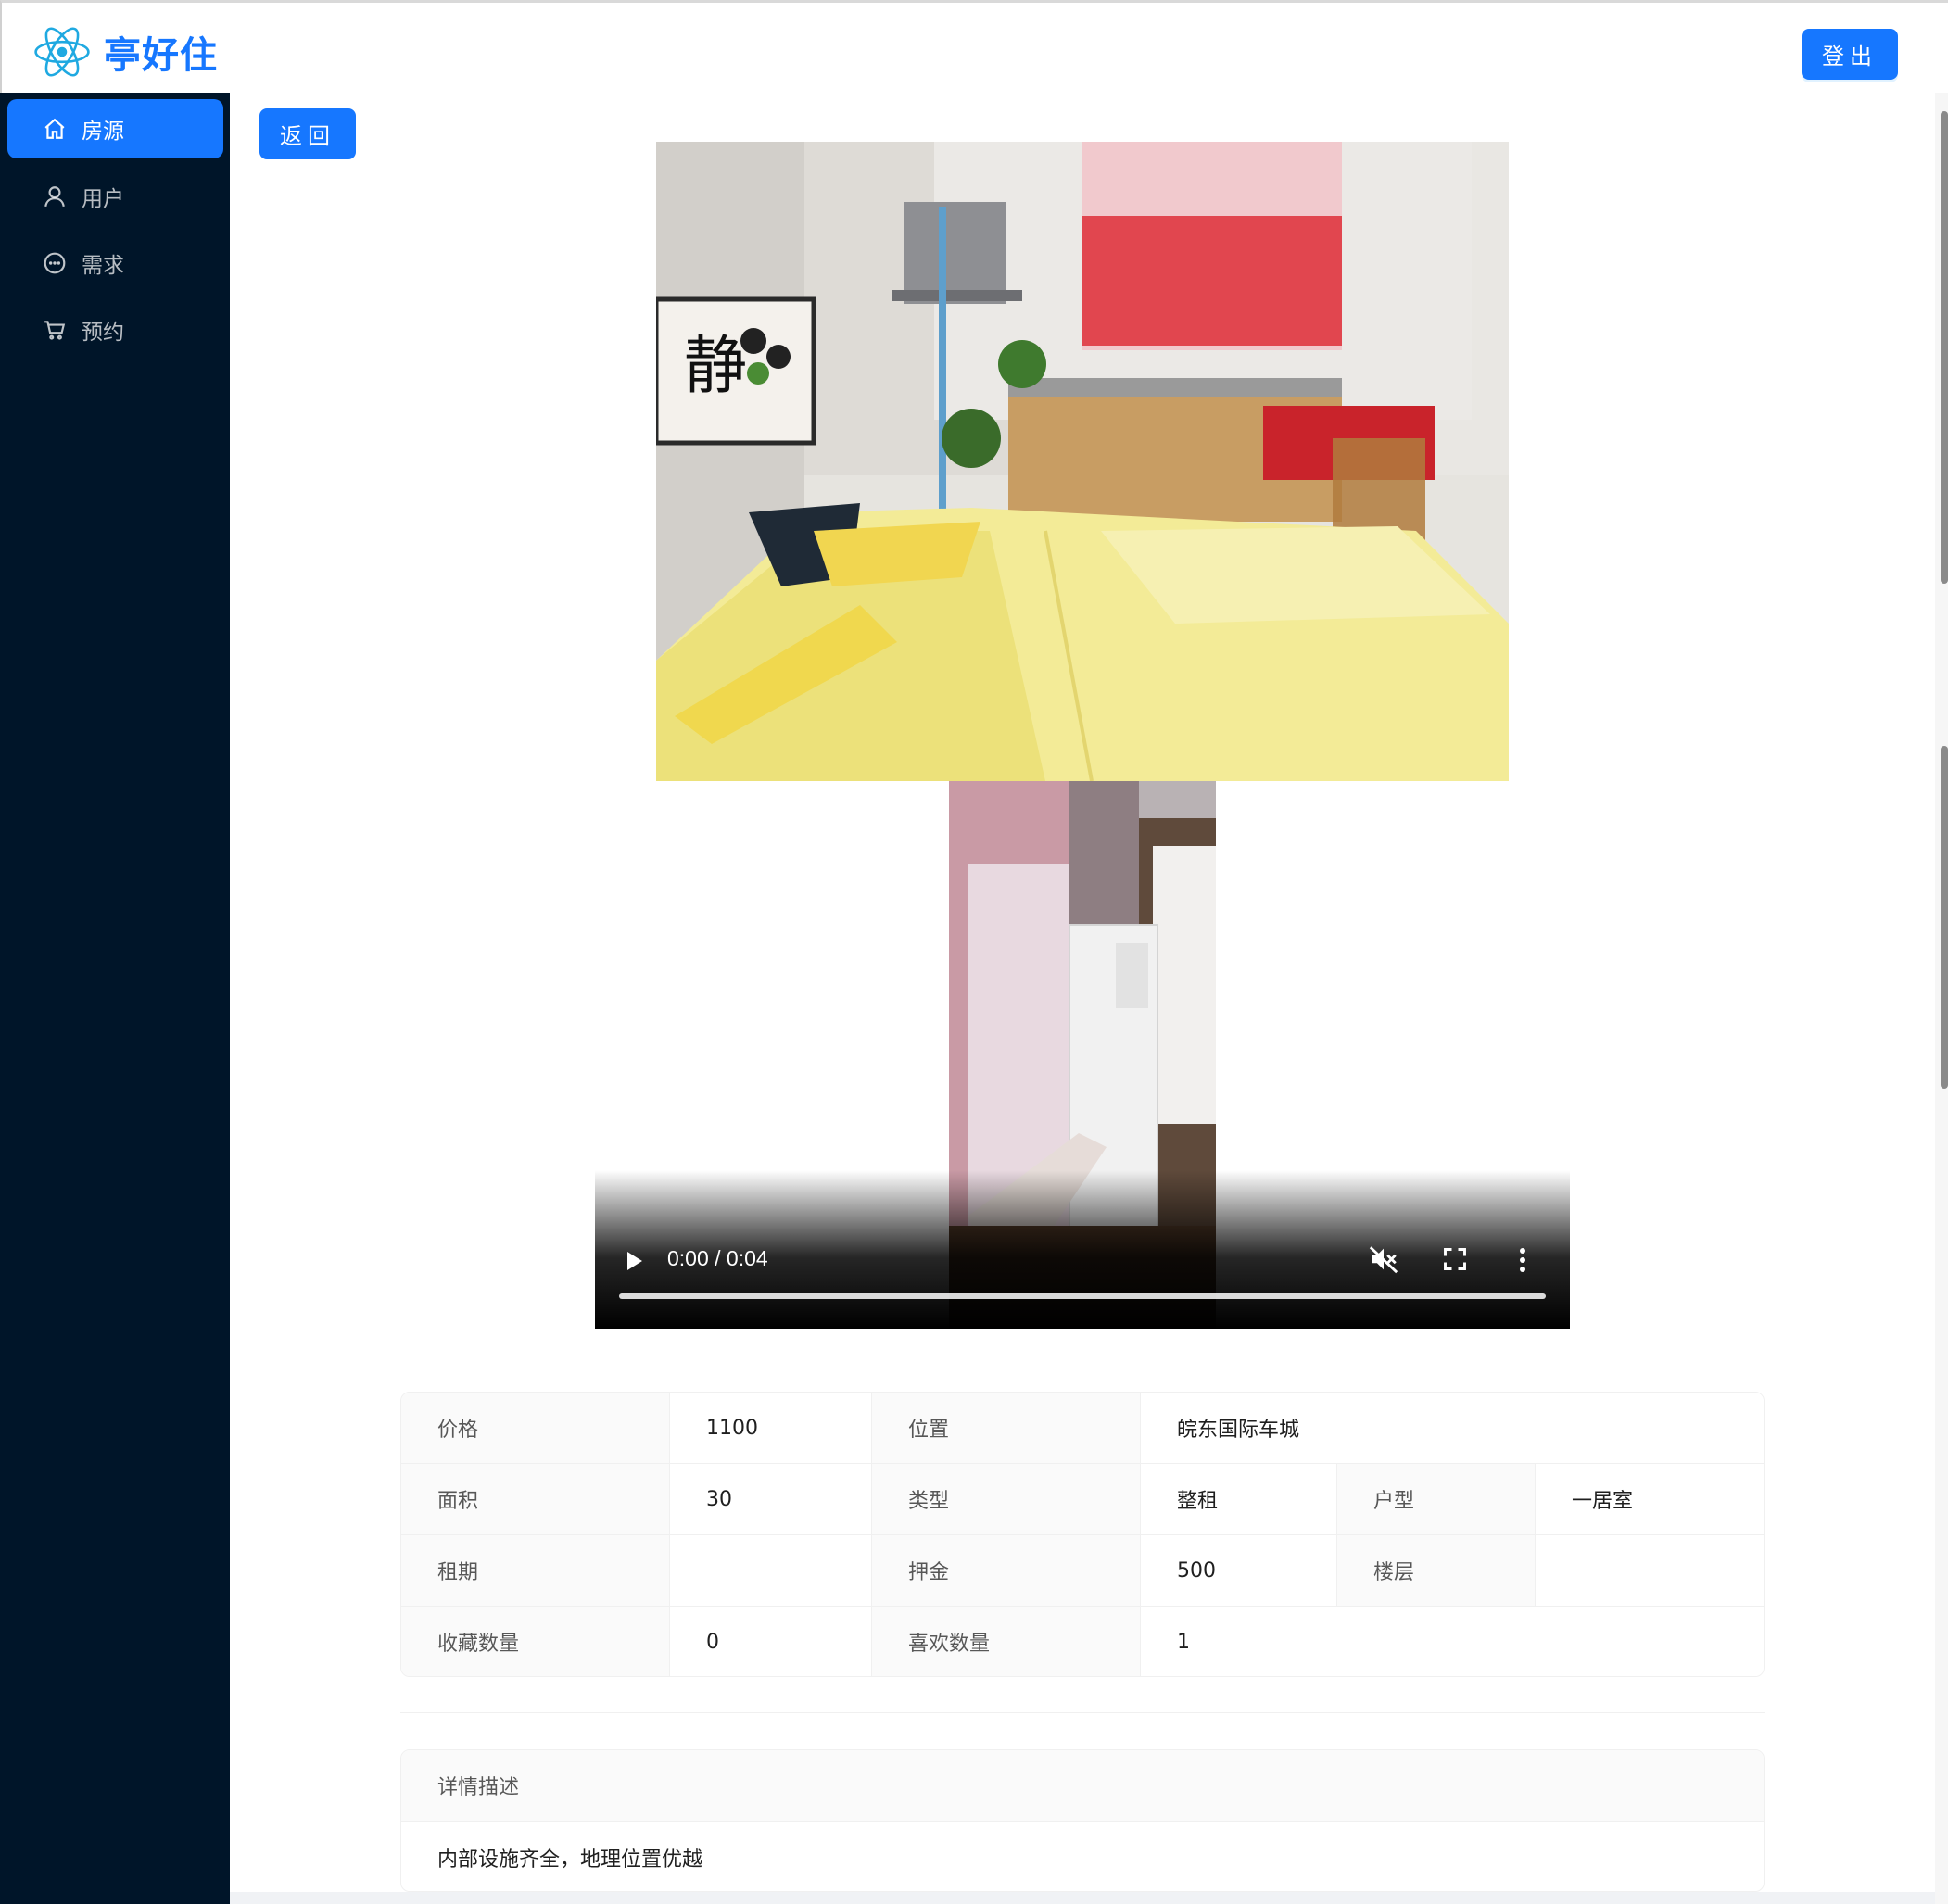  What do you see at coordinates (1436, 1570) in the screenshot?
I see `floor-label: 楼层` at bounding box center [1436, 1570].